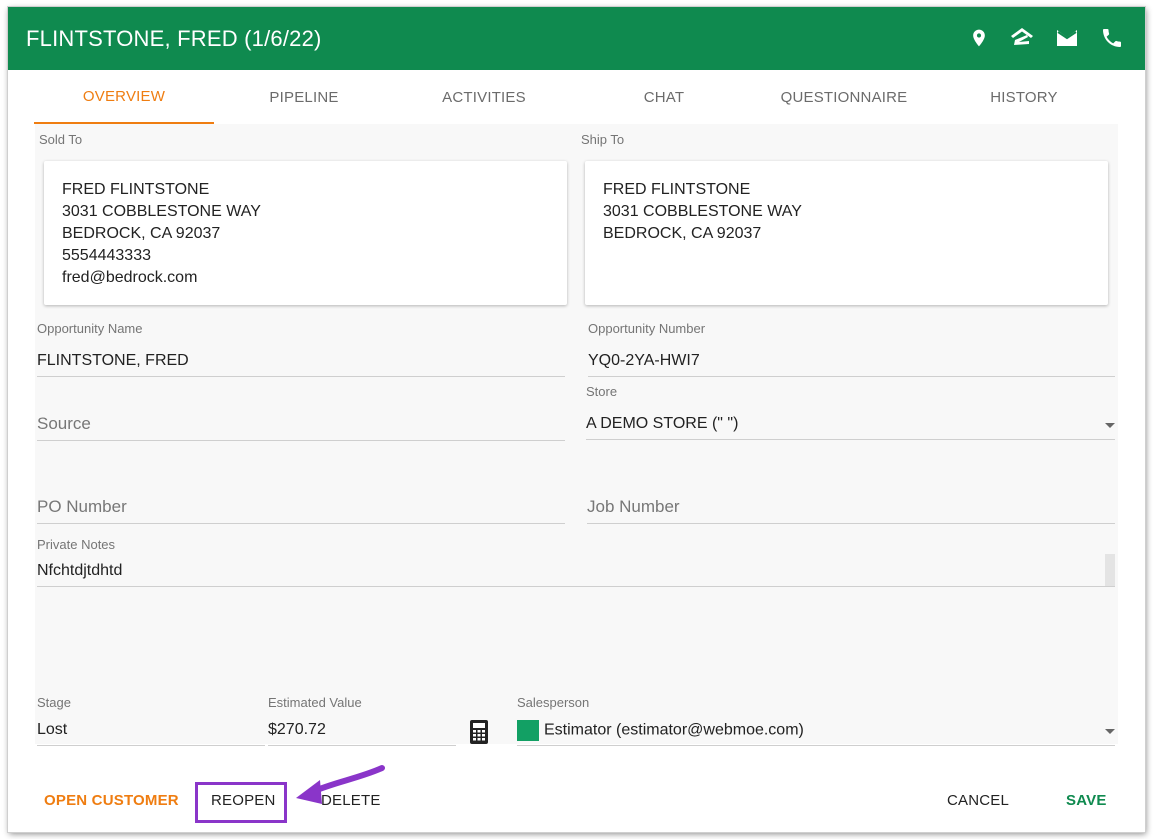  What do you see at coordinates (124, 97) in the screenshot?
I see `tab-overview: OVERVIEW` at bounding box center [124, 97].